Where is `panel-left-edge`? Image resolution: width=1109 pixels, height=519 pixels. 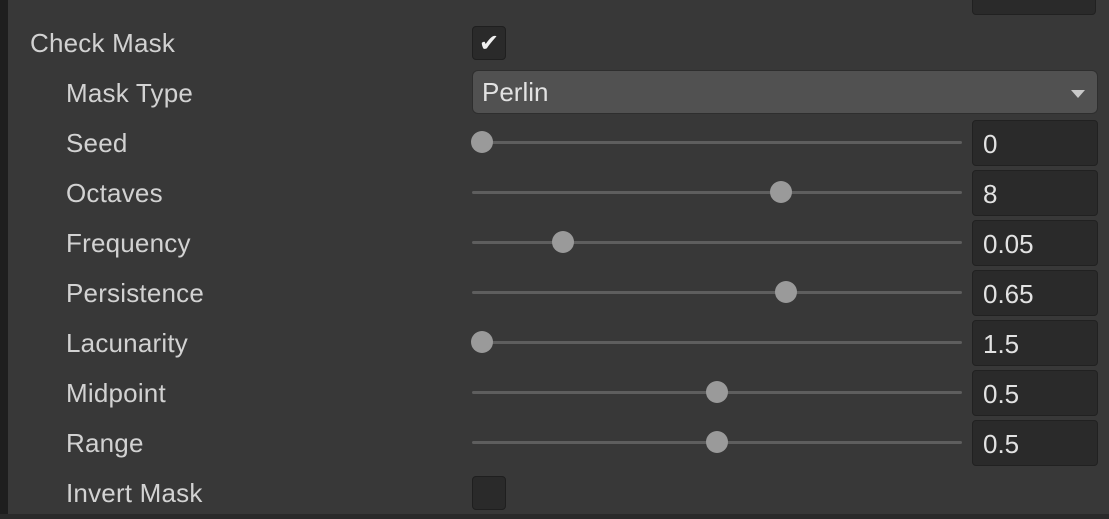
panel-left-edge is located at coordinates (4, 259).